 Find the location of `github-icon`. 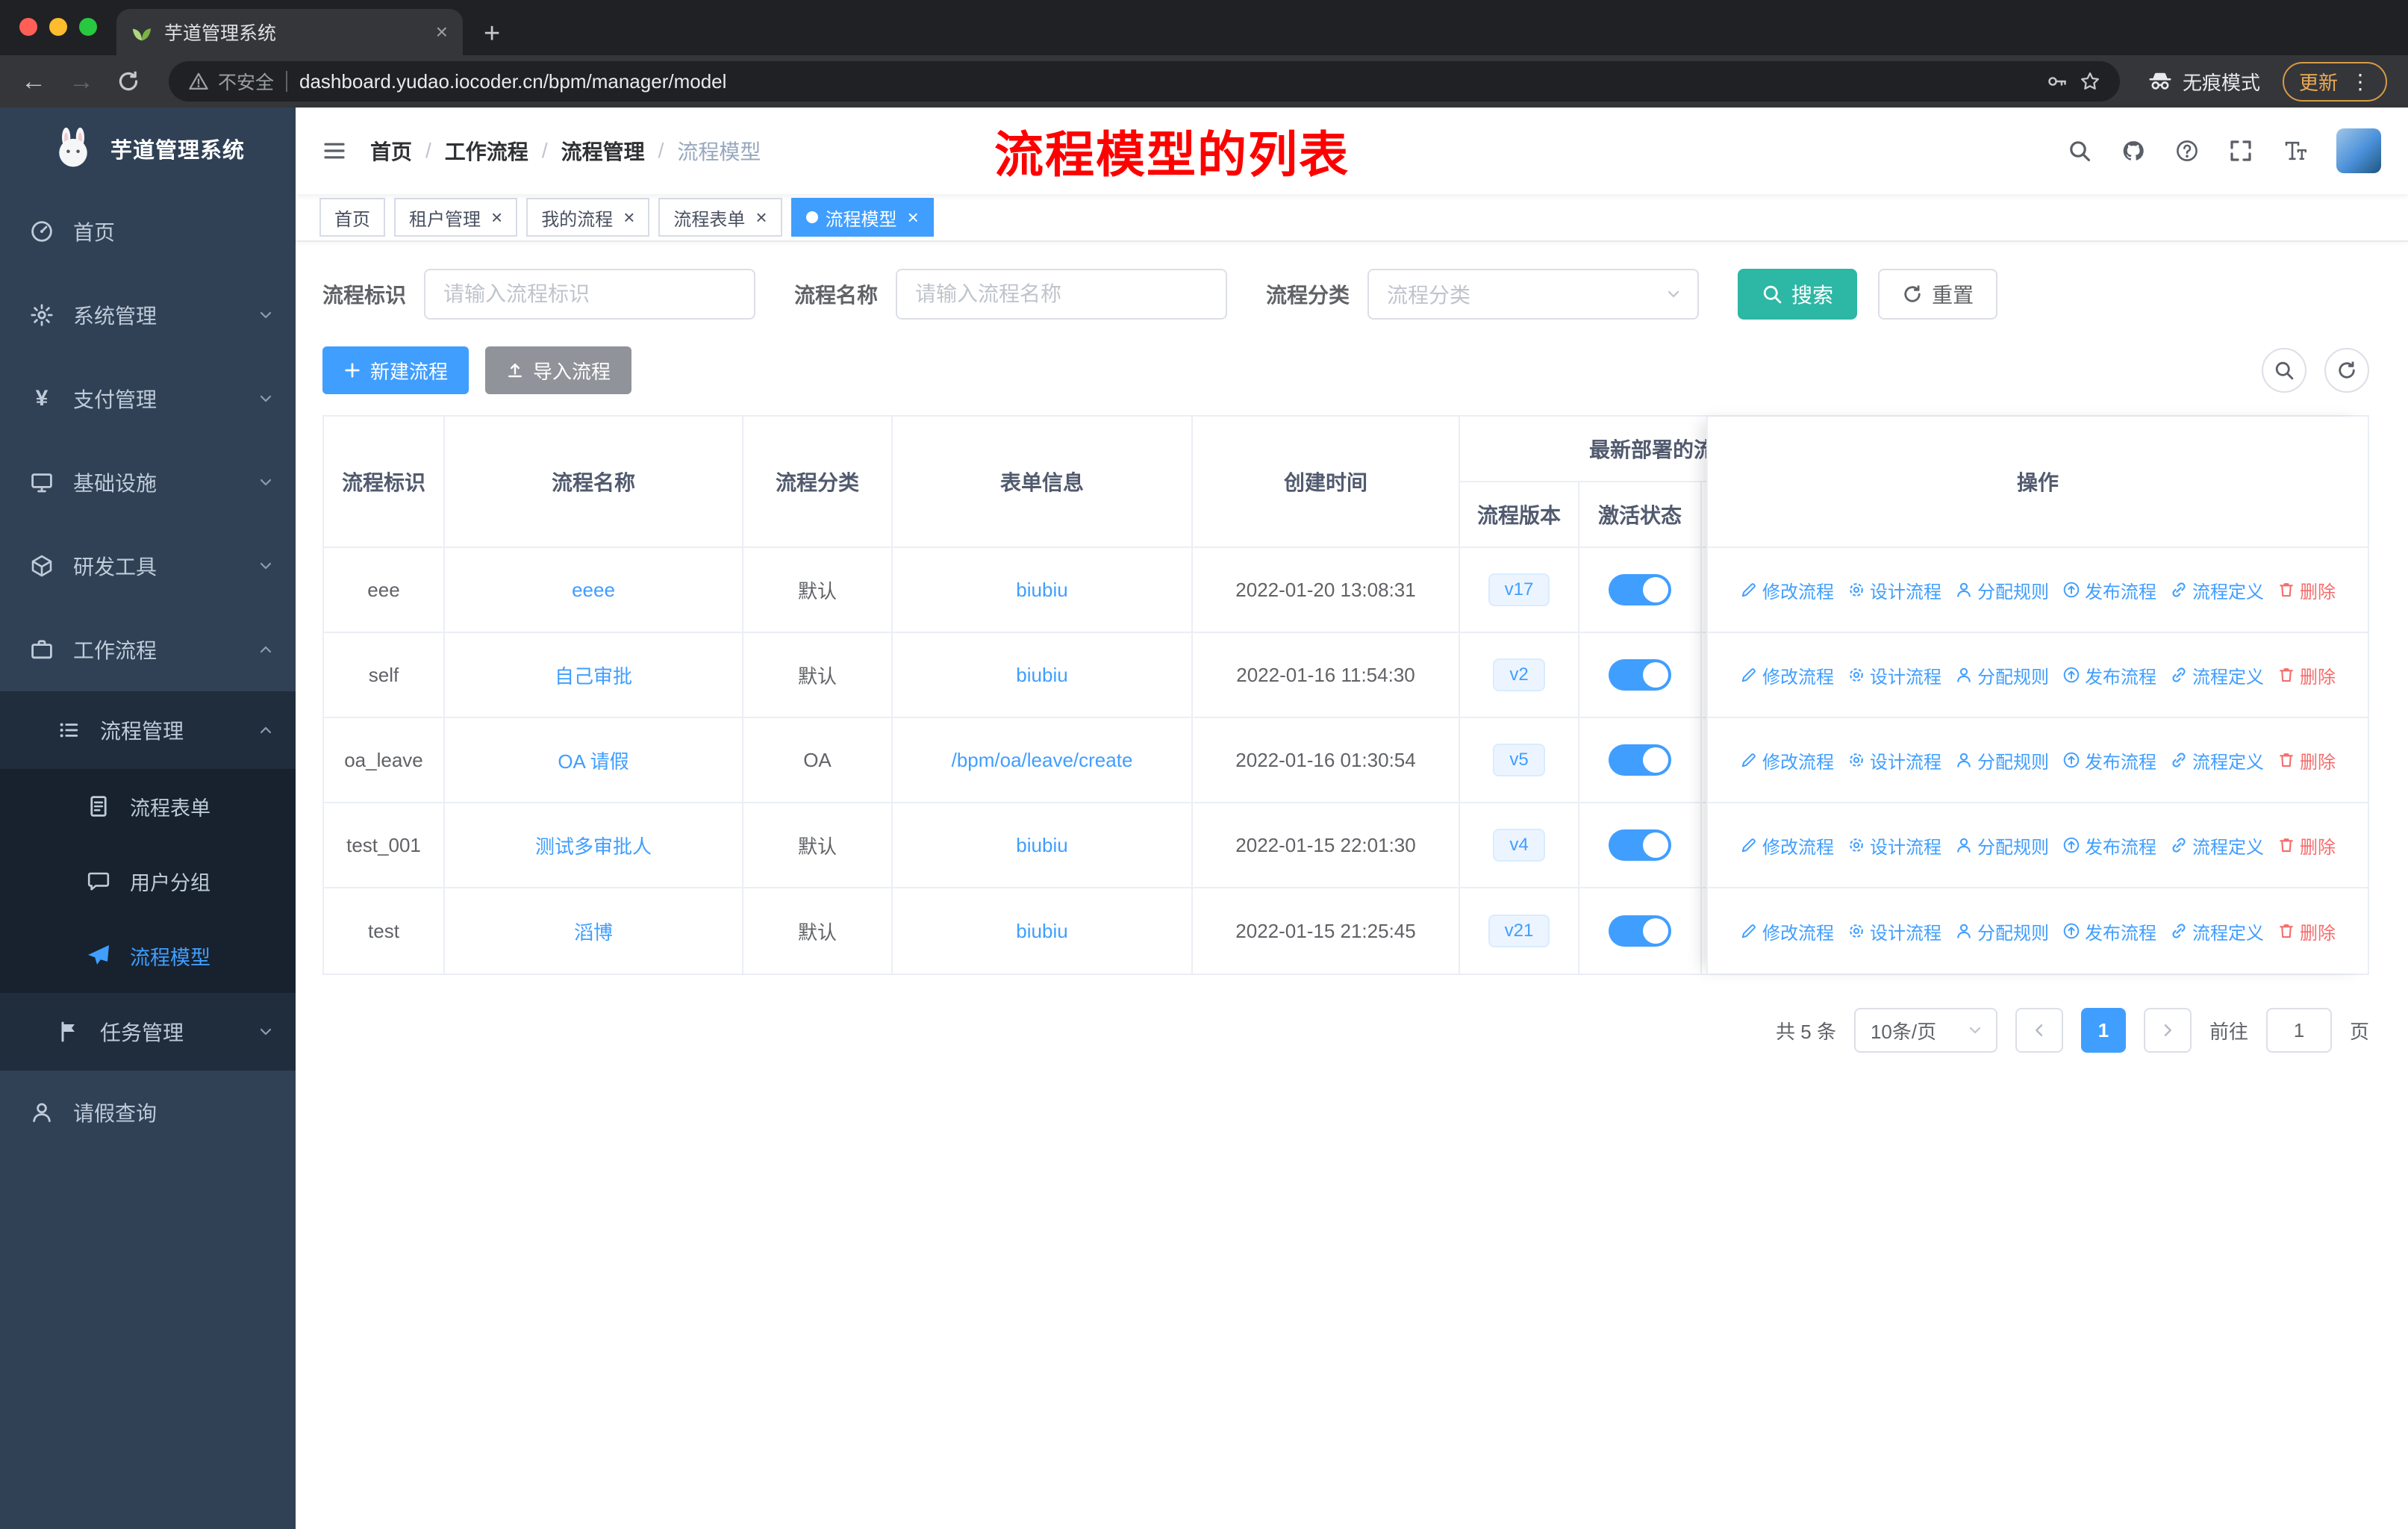

github-icon is located at coordinates (2133, 151).